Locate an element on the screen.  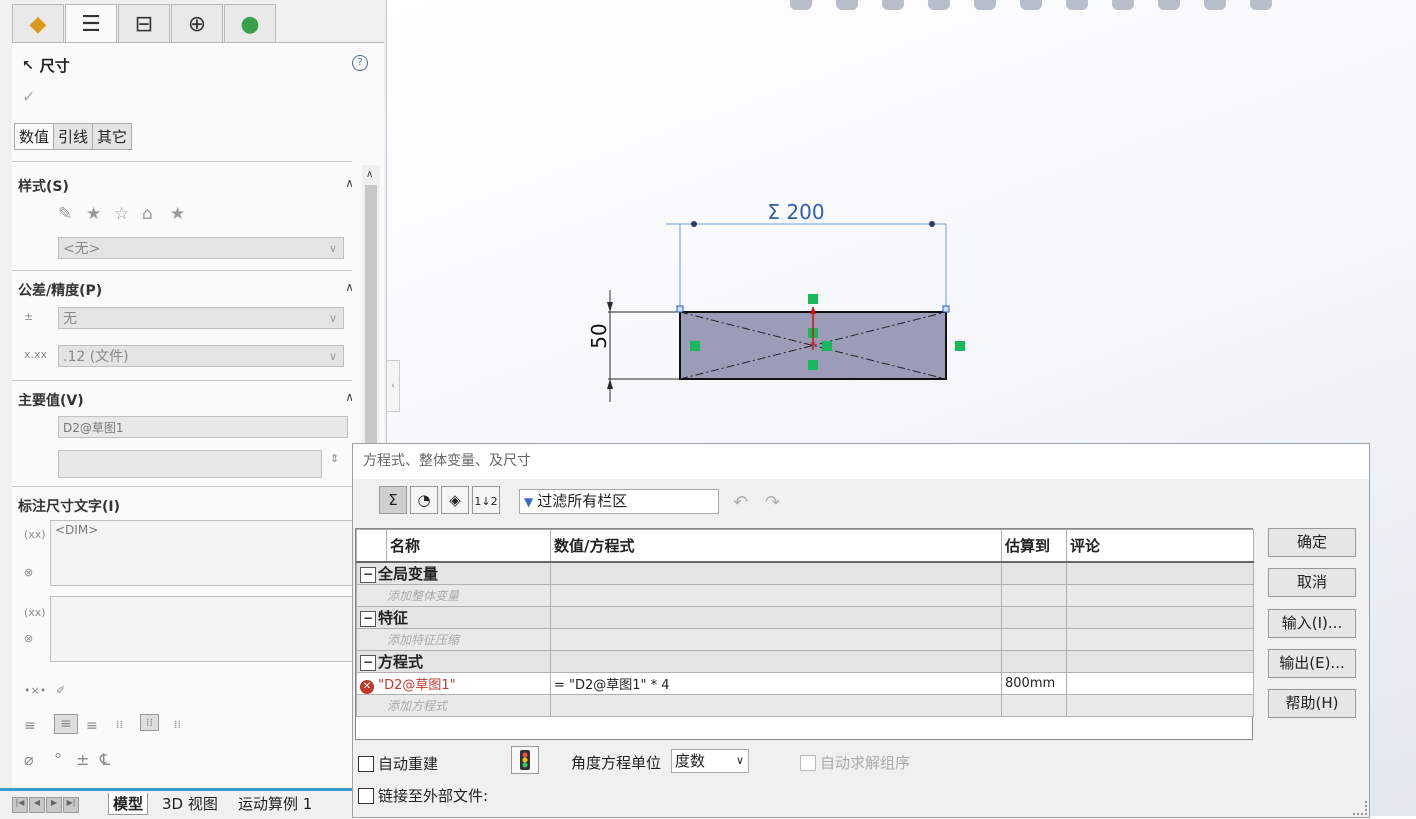
align-right-icon: ≡ is located at coordinates (92, 726).